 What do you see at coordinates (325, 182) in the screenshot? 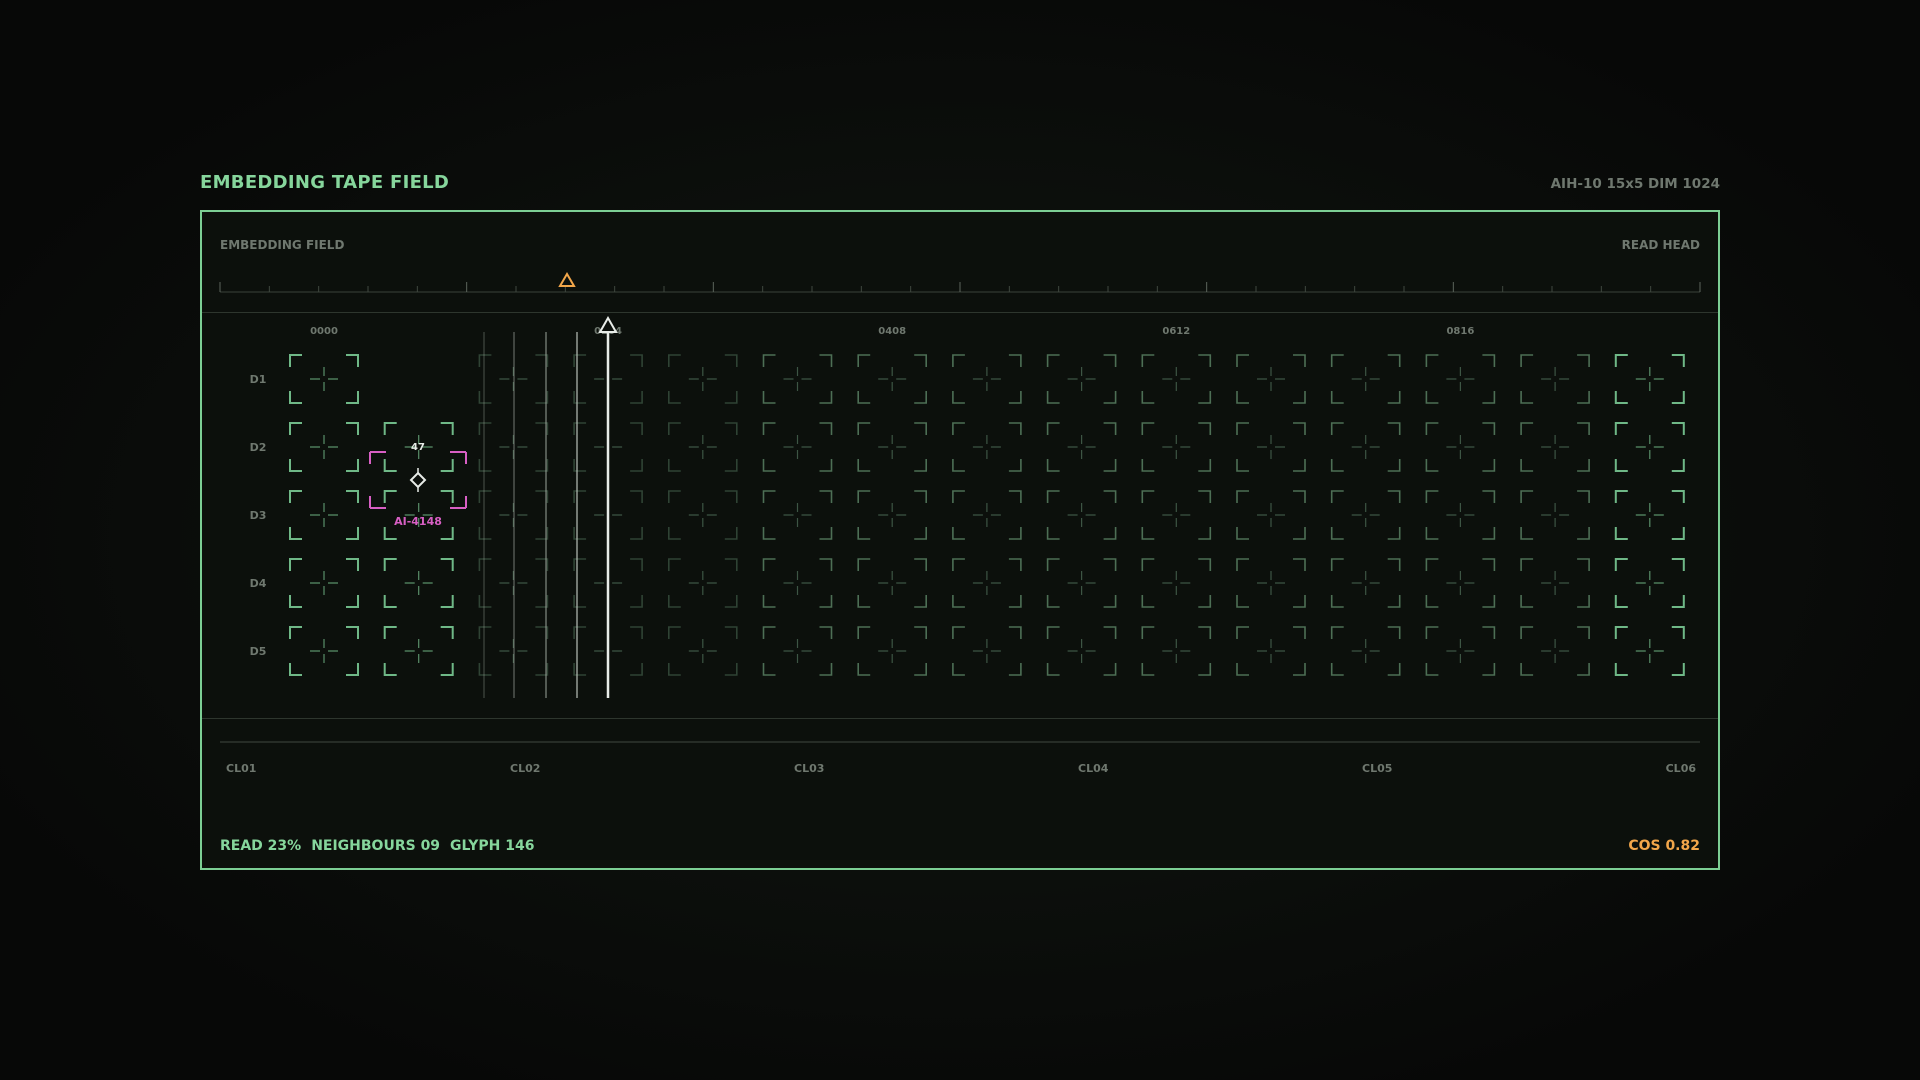
I see `page-title: EMBEDDING TAPE FIELD` at bounding box center [325, 182].